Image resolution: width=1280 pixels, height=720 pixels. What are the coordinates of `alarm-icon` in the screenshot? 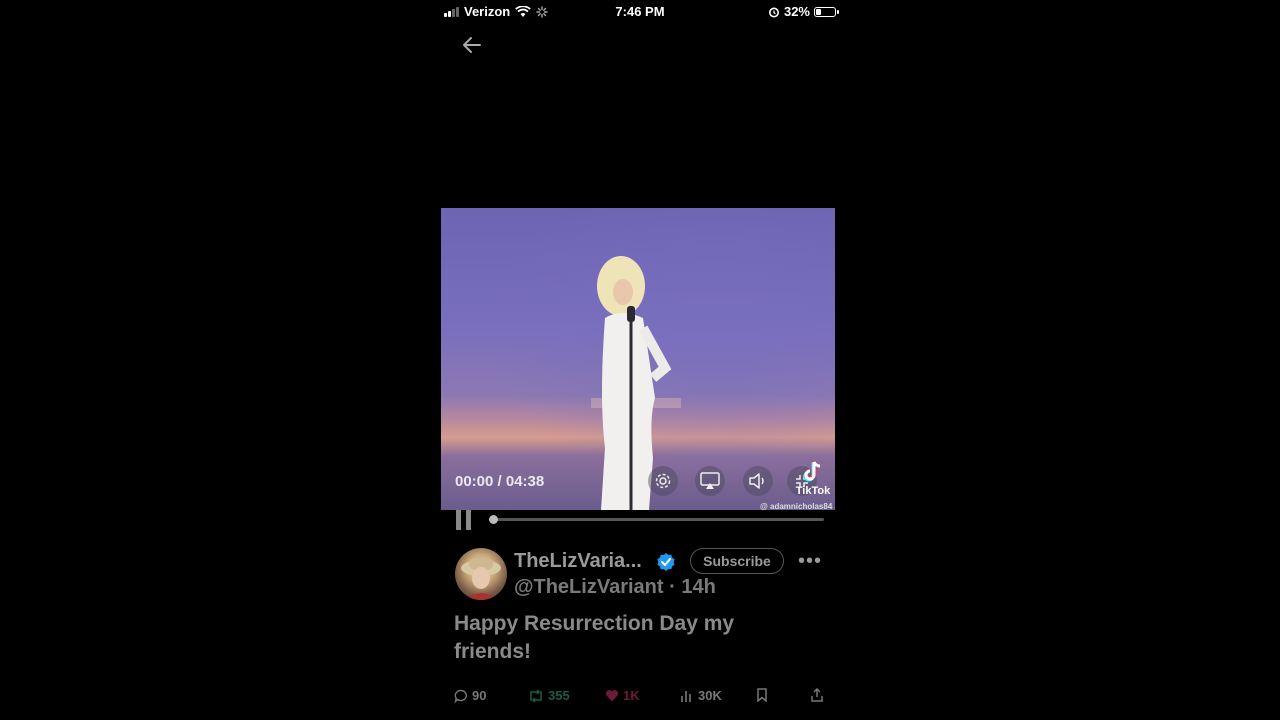 It's located at (773, 12).